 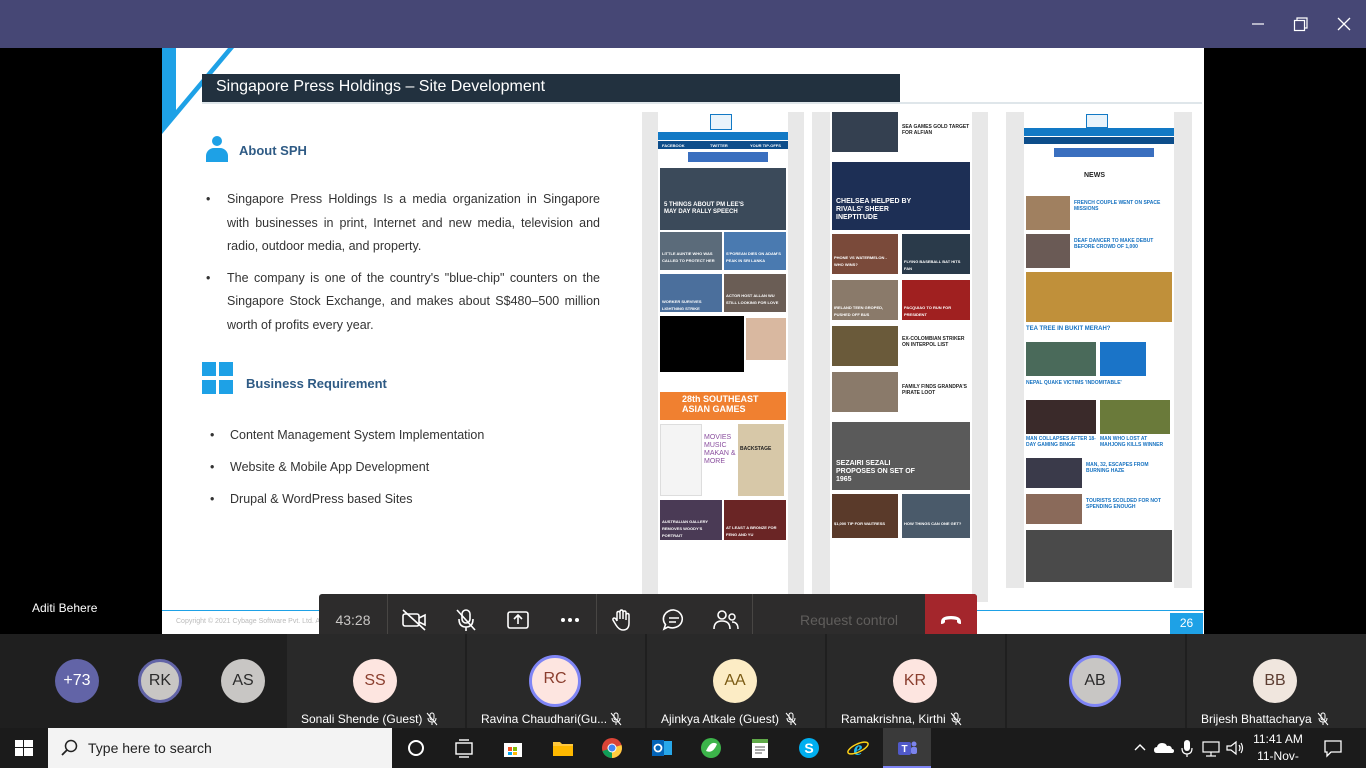 I want to click on puzzle-icon, so click(x=218, y=379).